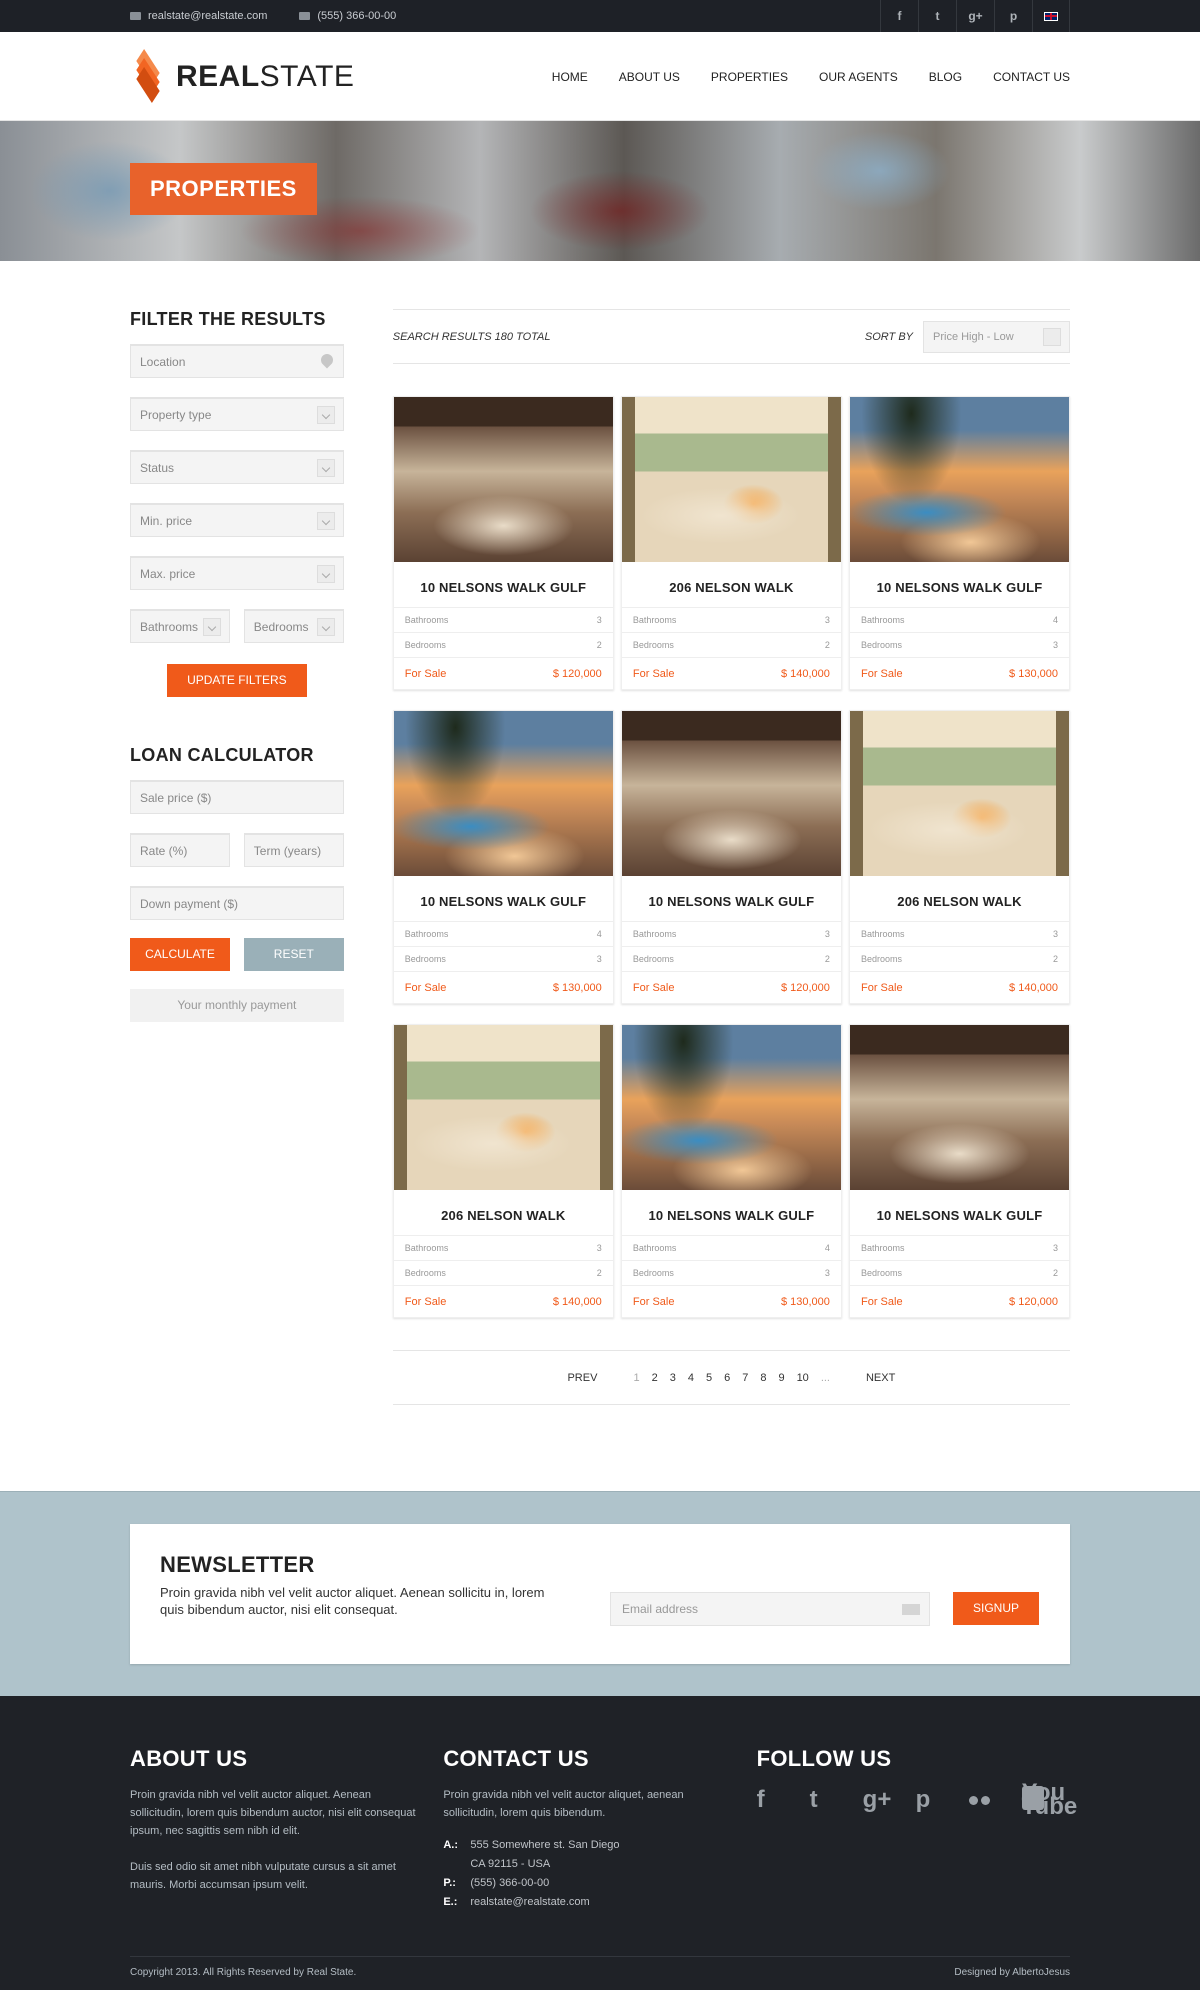 The image size is (1200, 2008). I want to click on sale-status: For Sale, so click(881, 987).